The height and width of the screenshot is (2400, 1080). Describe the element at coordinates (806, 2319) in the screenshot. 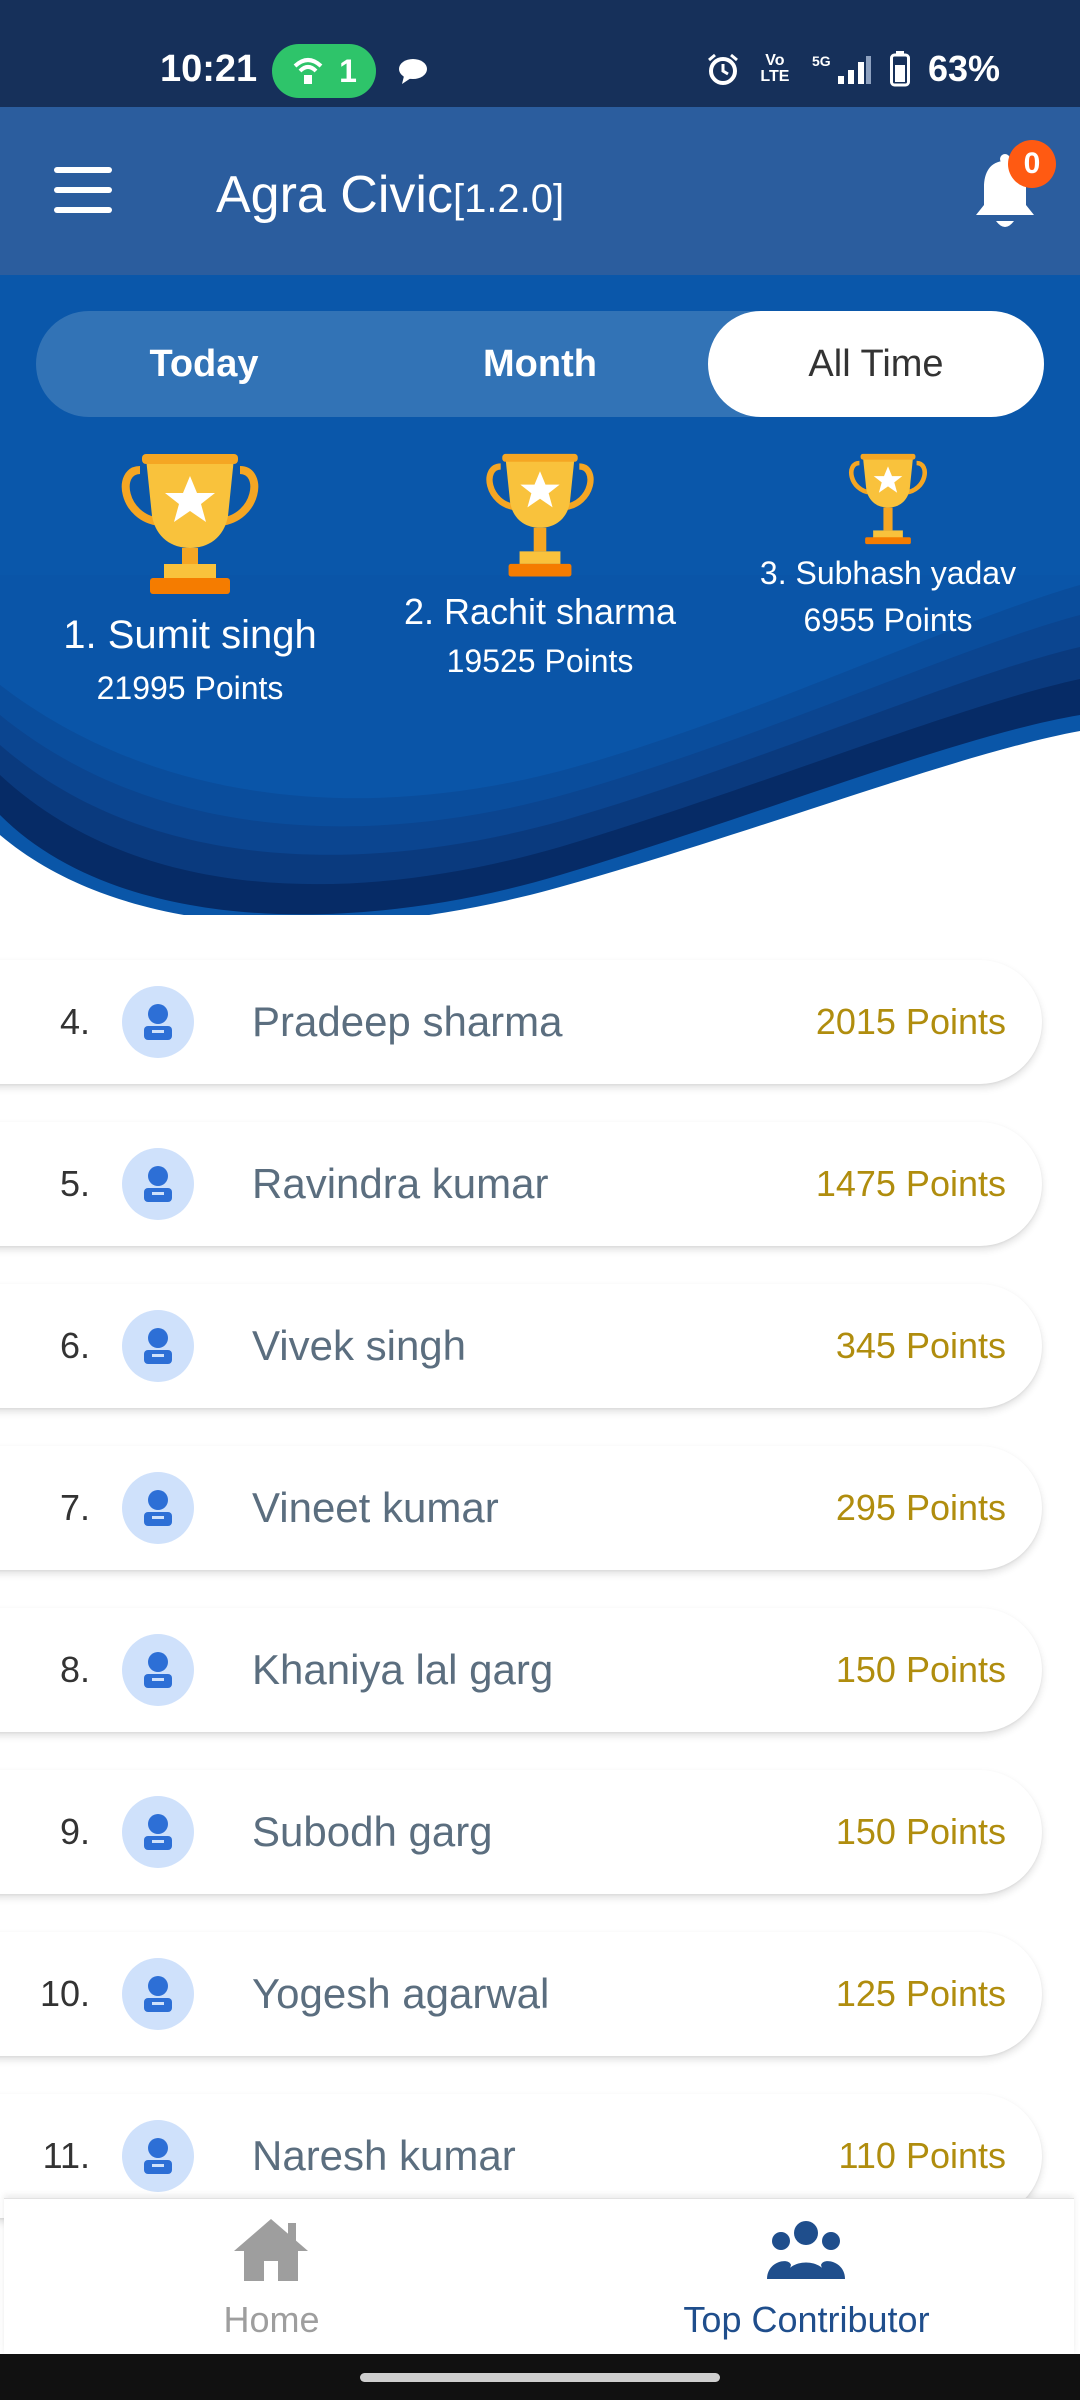

I see `nav-top-contributor-label: Top Contributor` at that location.